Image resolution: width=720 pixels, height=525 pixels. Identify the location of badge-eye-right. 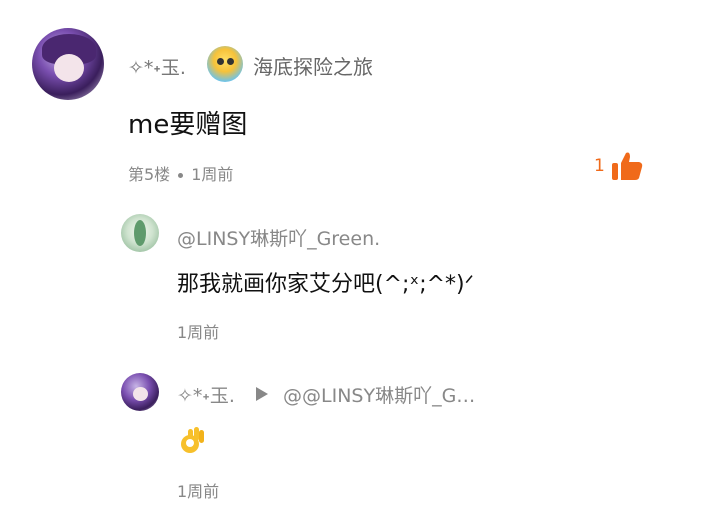
(230, 61).